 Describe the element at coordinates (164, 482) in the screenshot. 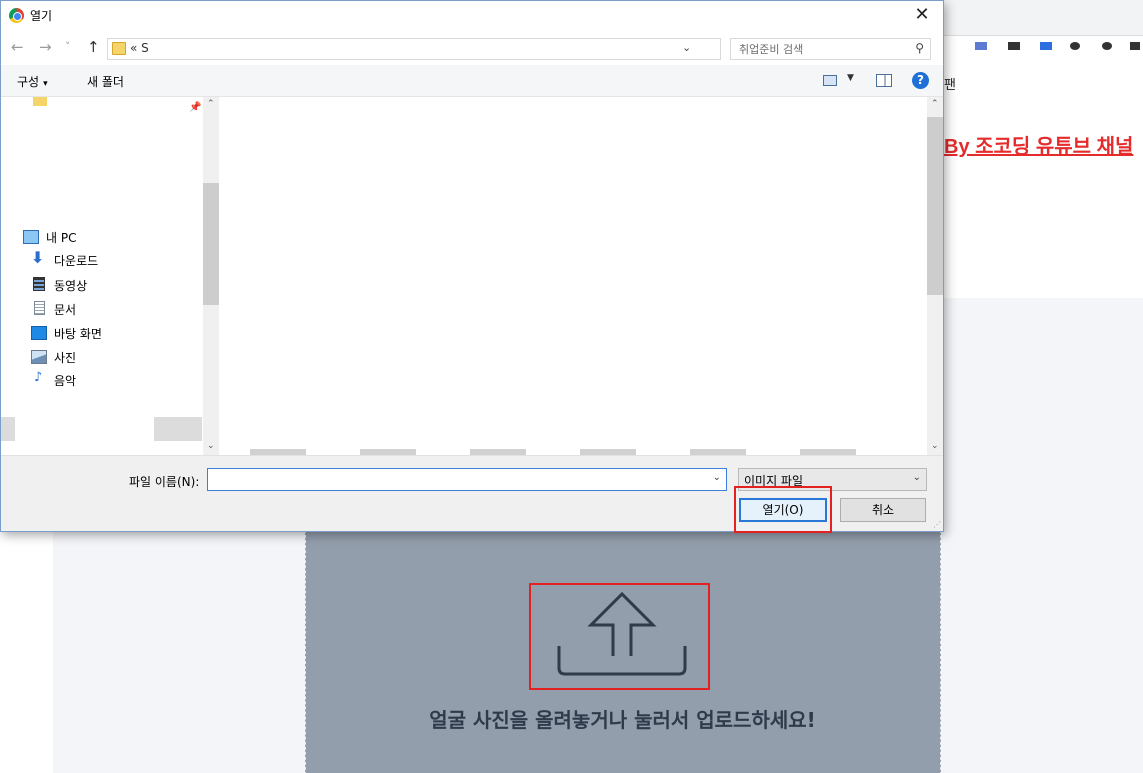

I see `filename-label: 파일 이름(N):` at that location.